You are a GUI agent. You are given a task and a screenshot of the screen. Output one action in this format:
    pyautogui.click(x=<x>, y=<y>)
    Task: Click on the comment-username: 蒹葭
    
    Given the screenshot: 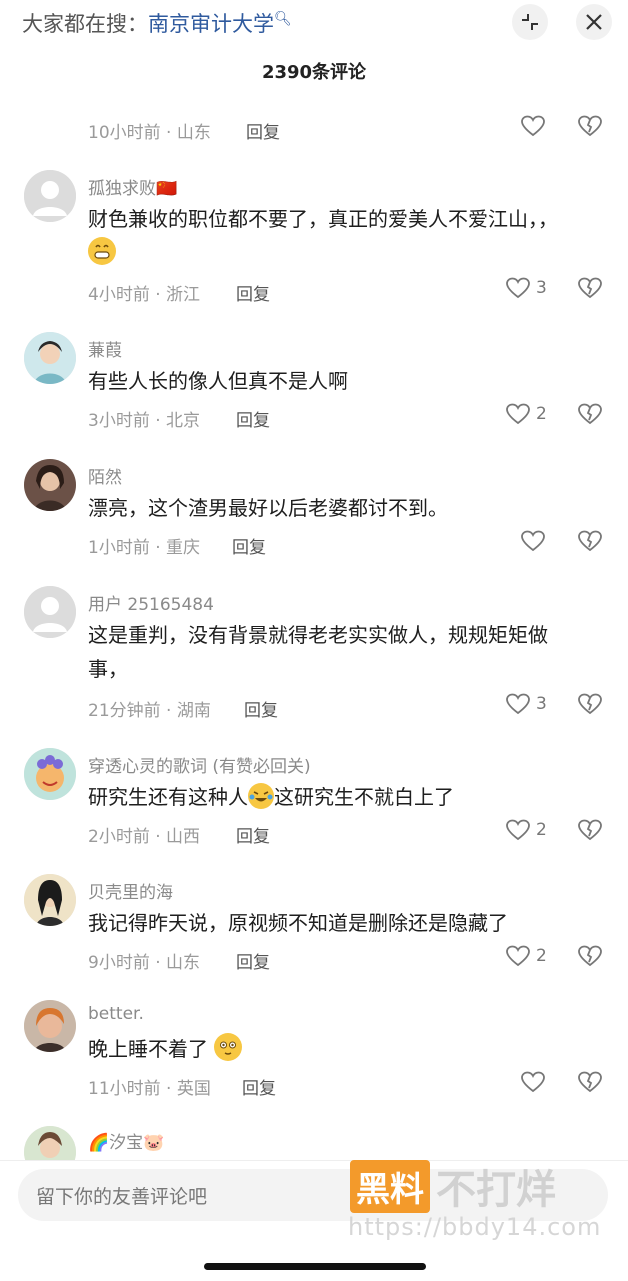 What is the action you would take?
    pyautogui.click(x=105, y=348)
    